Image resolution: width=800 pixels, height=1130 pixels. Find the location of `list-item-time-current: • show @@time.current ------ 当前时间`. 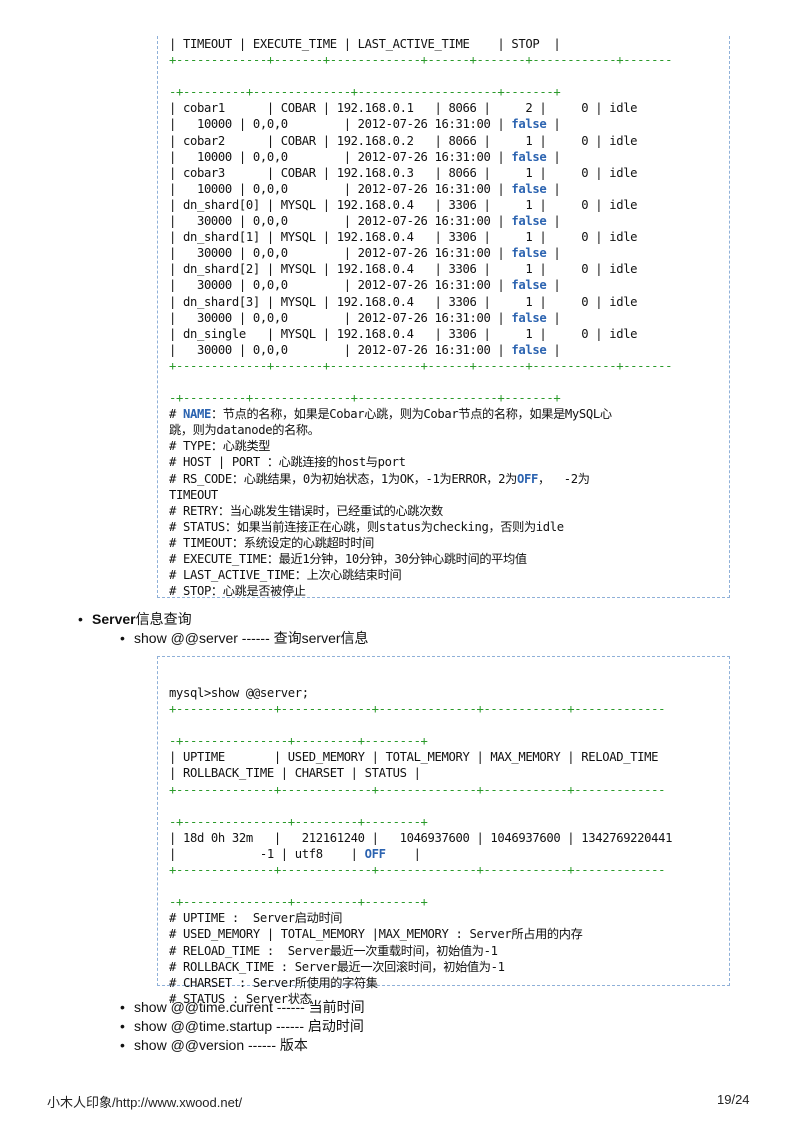

list-item-time-current: • show @@time.current ------ 当前时间 is located at coordinates (242, 1007).